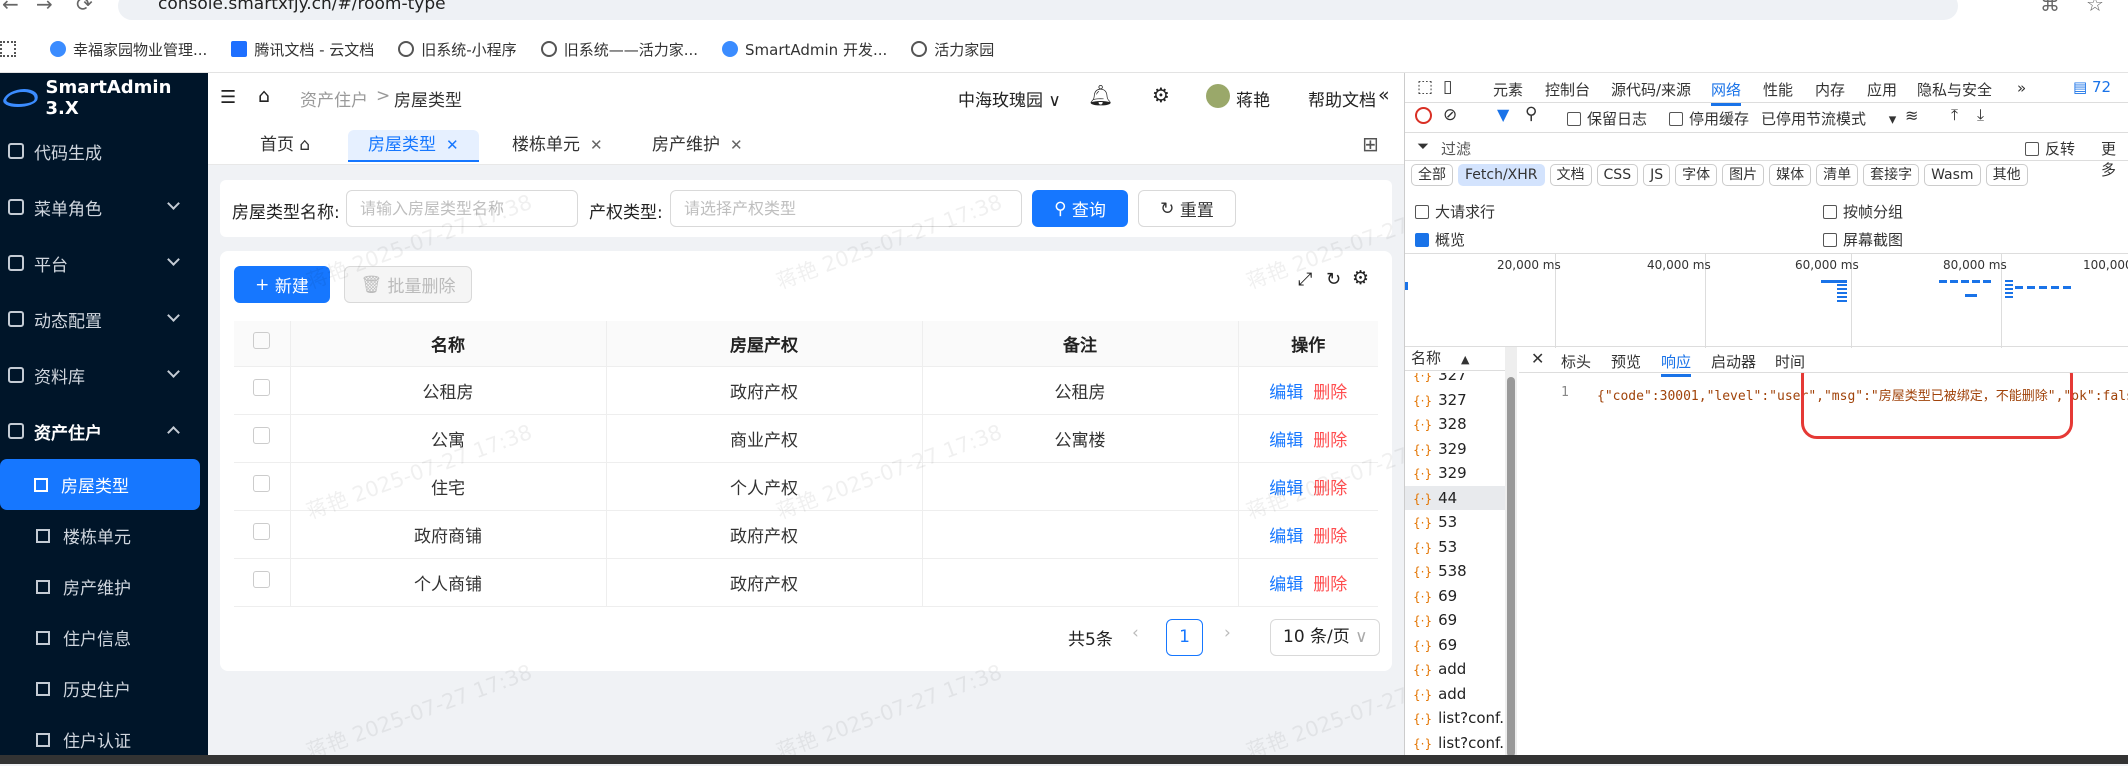  I want to click on chip-css: CSS, so click(1617, 175).